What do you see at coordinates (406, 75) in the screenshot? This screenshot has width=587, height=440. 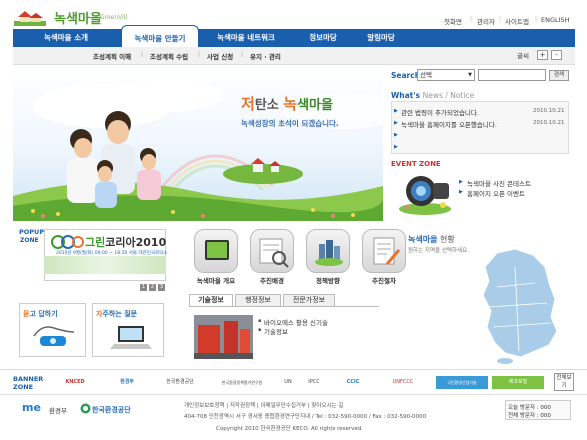 I see `search-label: Search` at bounding box center [406, 75].